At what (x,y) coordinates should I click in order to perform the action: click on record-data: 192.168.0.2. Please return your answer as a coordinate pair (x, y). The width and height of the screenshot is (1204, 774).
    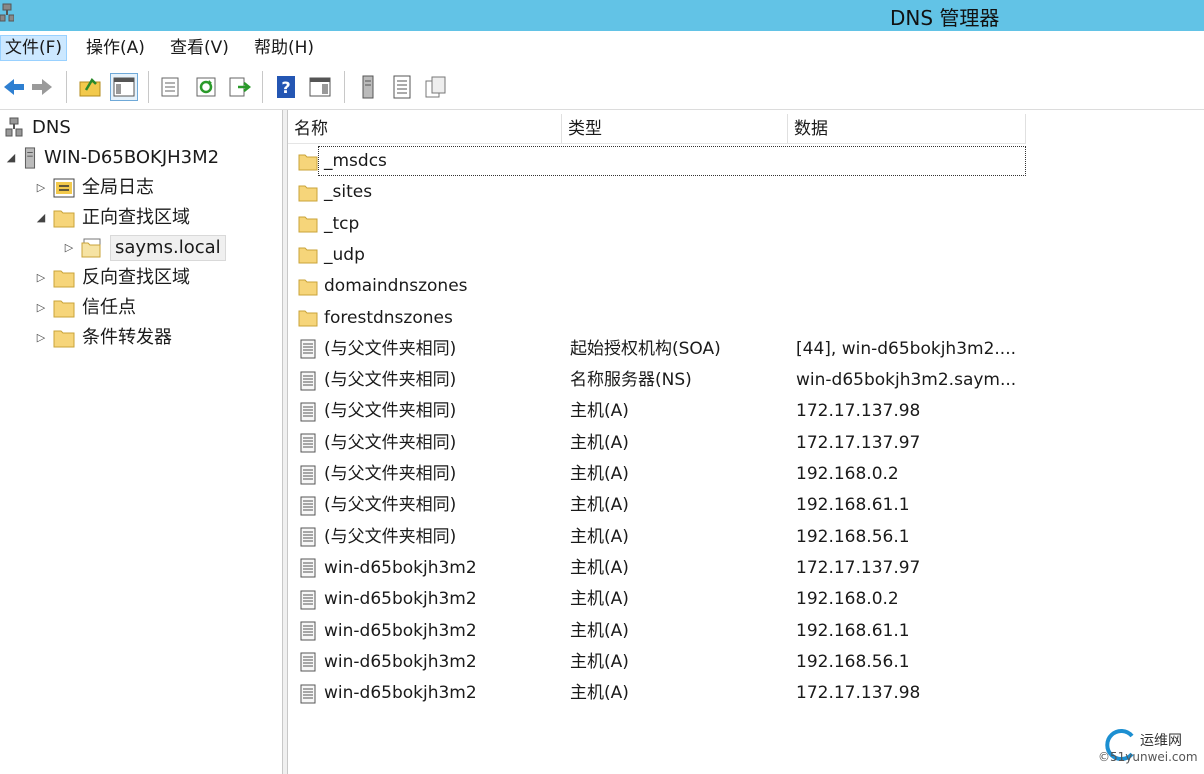
    Looking at the image, I should click on (847, 599).